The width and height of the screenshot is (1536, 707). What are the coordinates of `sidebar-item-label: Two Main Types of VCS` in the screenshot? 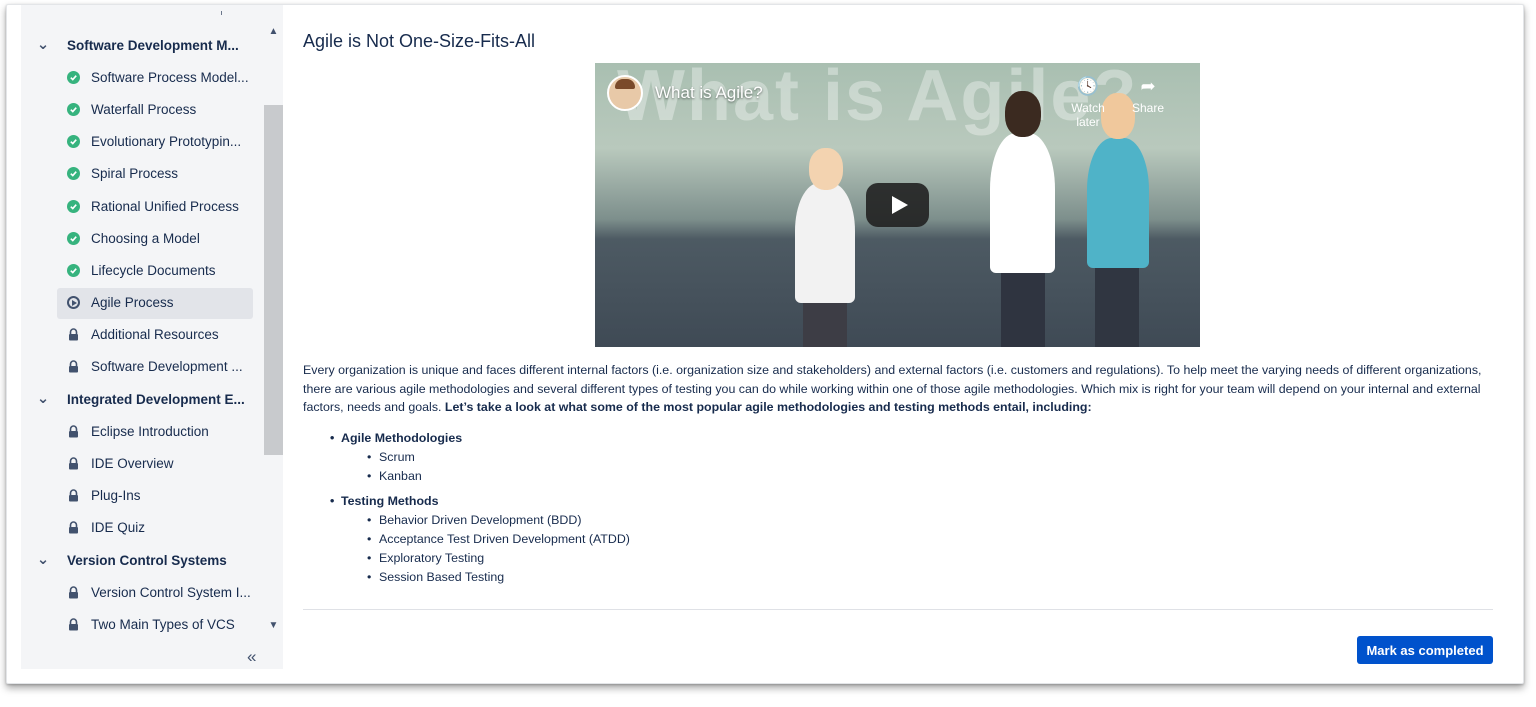 It's located at (163, 624).